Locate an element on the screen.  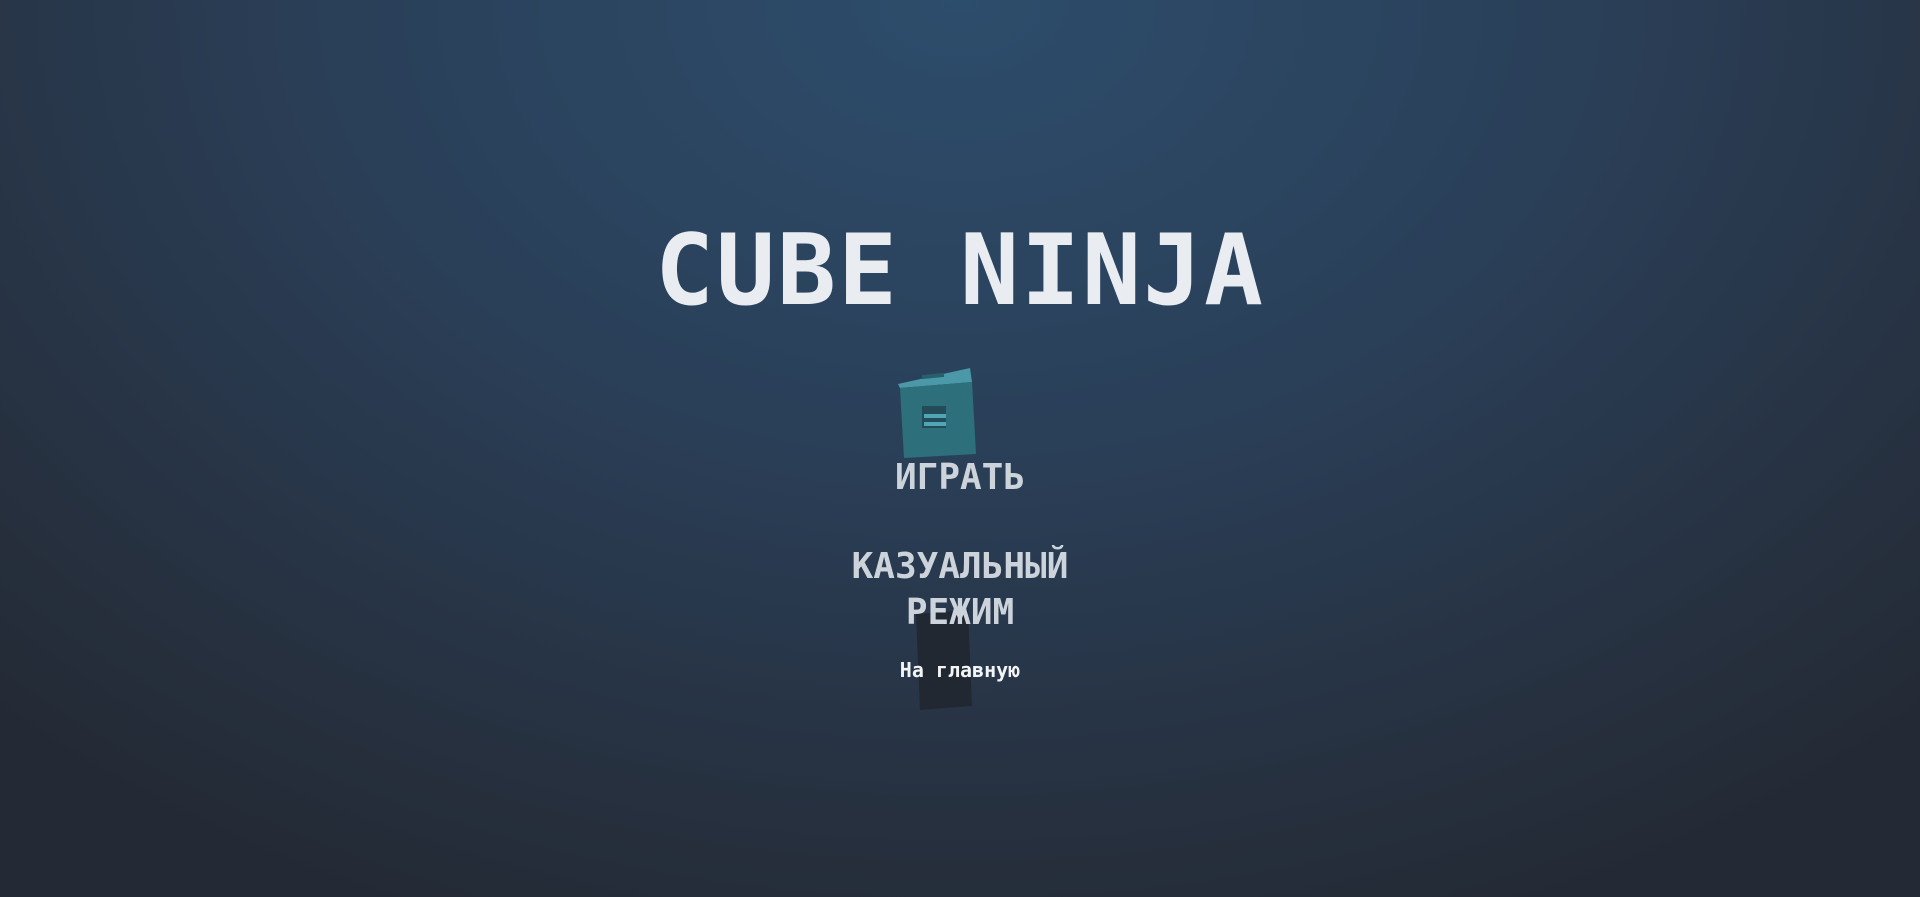
casual-mode-label-line-1: КАЗУАЛЬНЫЙ is located at coordinates (960, 566).